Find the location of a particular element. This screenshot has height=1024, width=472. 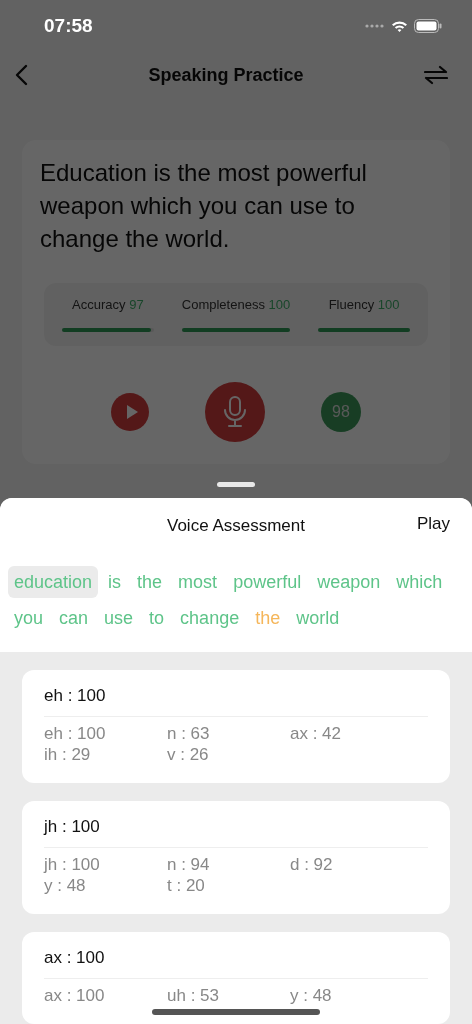

phoneme-detail: n : 63 is located at coordinates (189, 733).